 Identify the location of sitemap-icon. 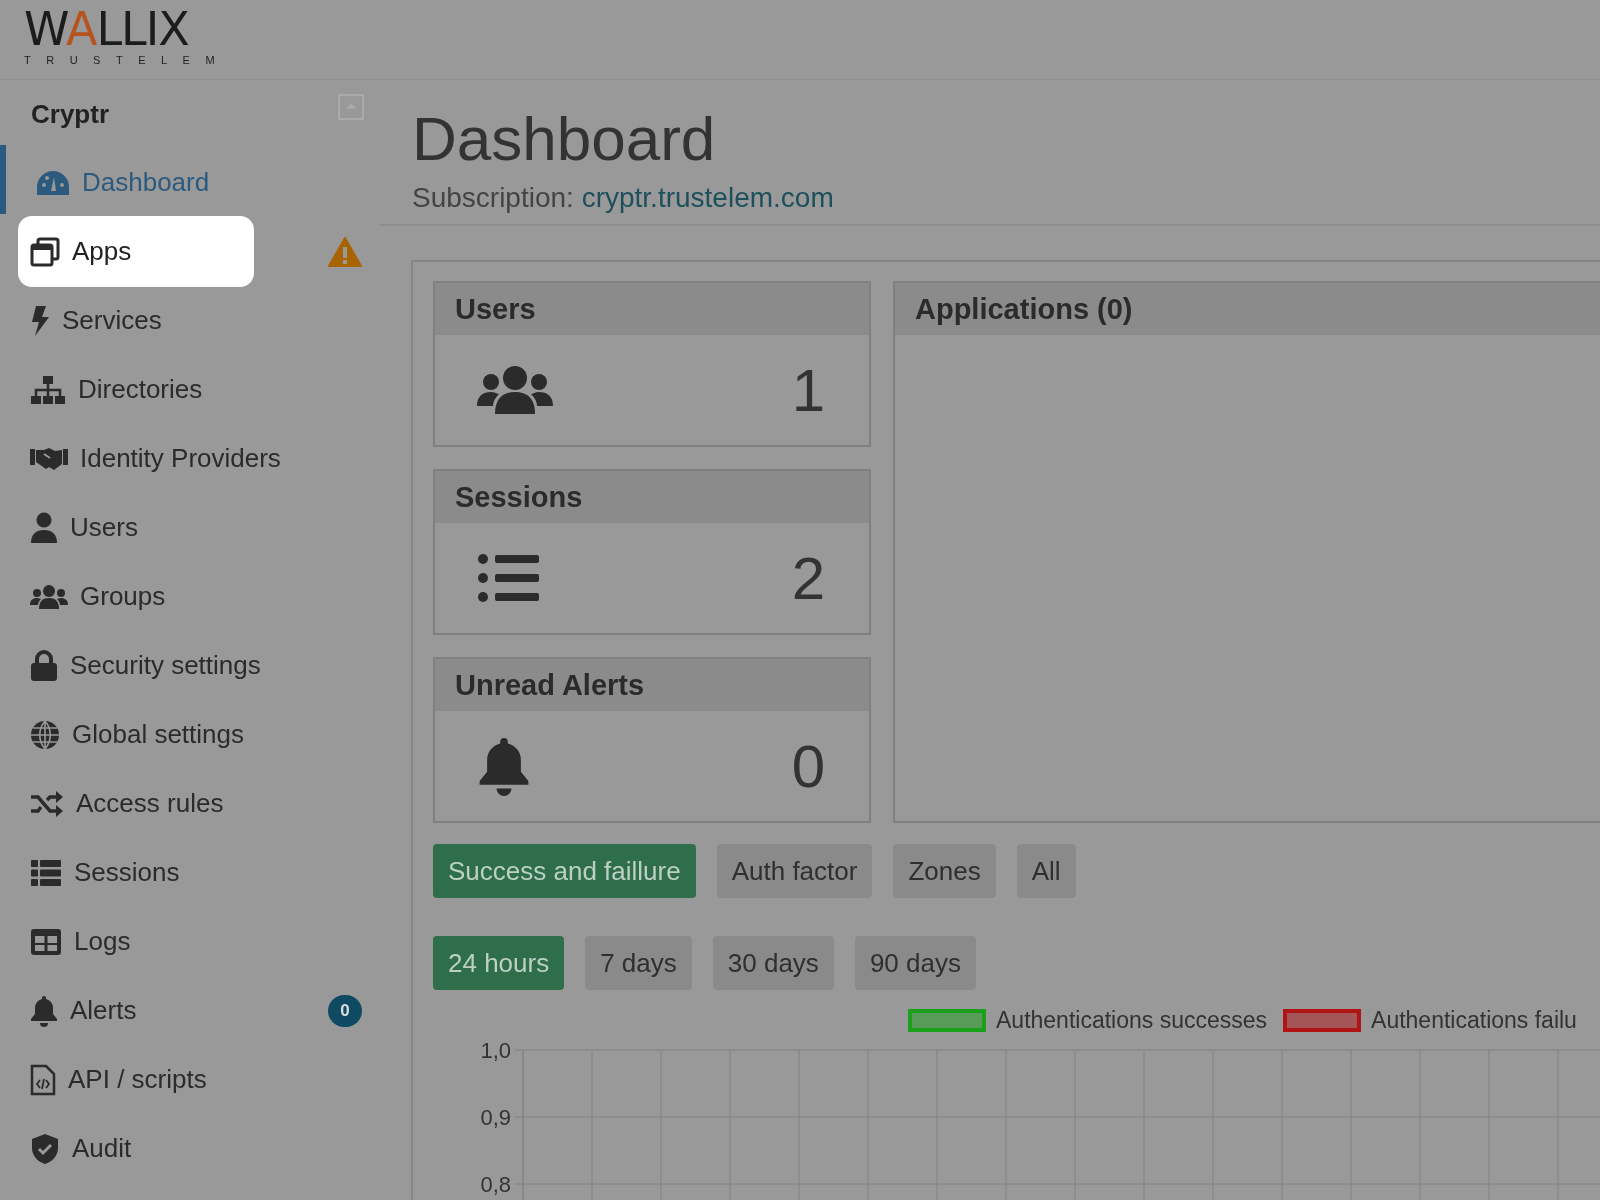
(48, 389).